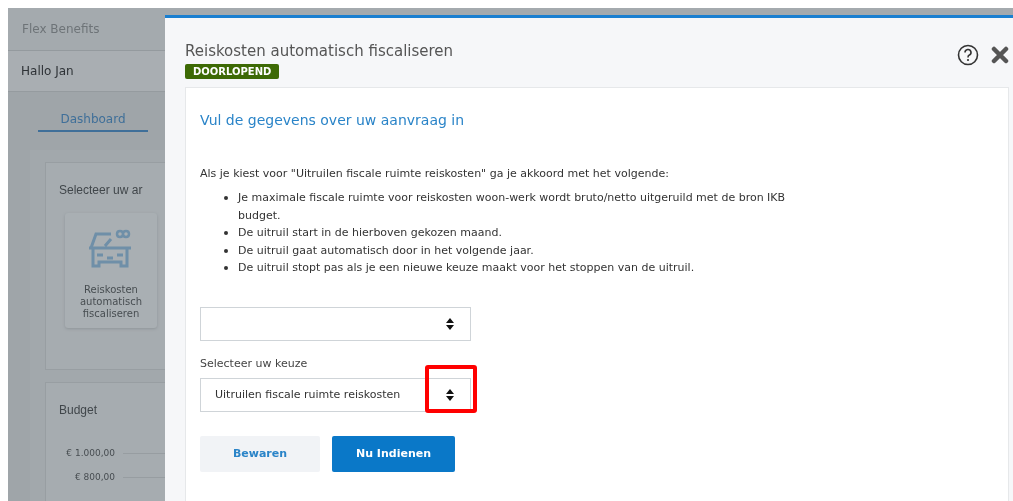  I want to click on bullet-item: De uitruil start in de hierboven gekozen maand., so click(370, 233).